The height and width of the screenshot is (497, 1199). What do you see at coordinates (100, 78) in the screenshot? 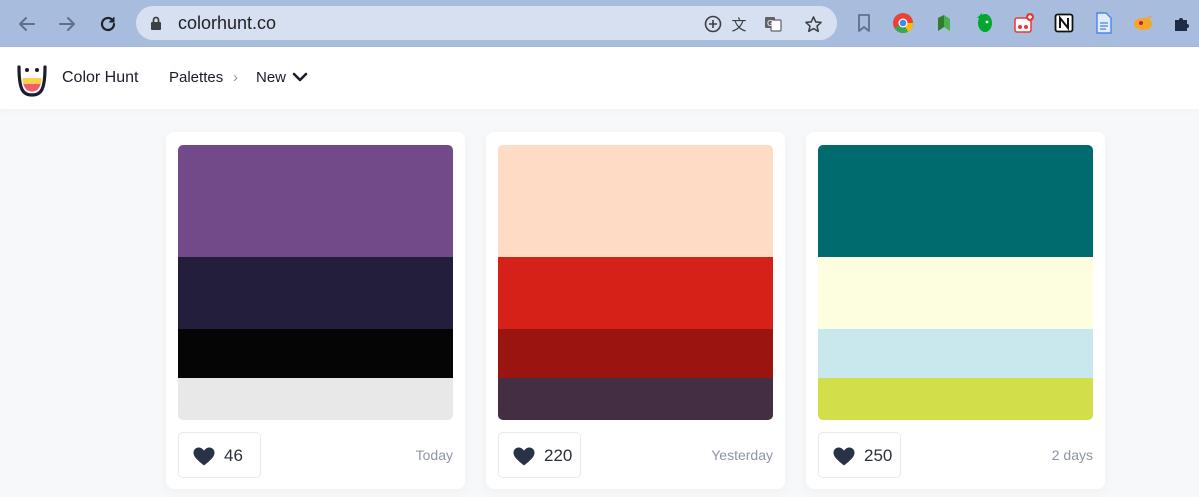
I see `brand-name: Color Hunt` at bounding box center [100, 78].